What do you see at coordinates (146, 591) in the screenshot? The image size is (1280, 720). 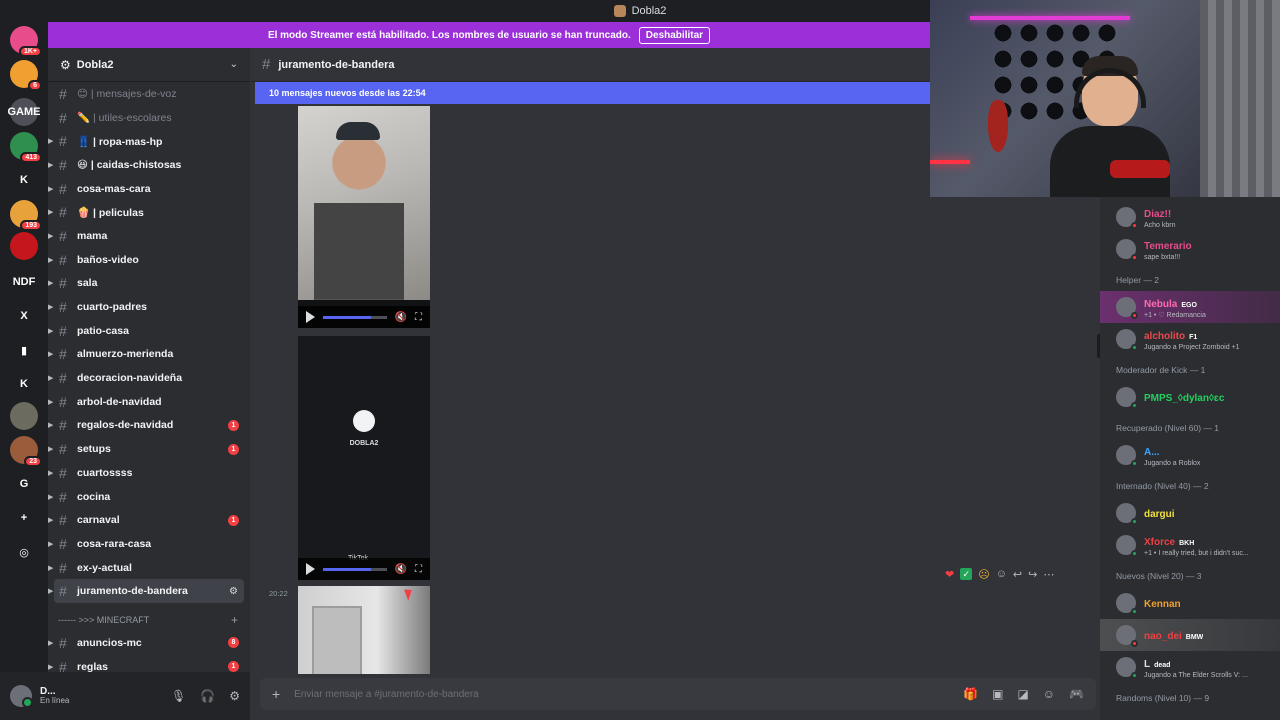 I see `channel-item-active: ▶ # juramento-de-bandera ⚙` at bounding box center [146, 591].